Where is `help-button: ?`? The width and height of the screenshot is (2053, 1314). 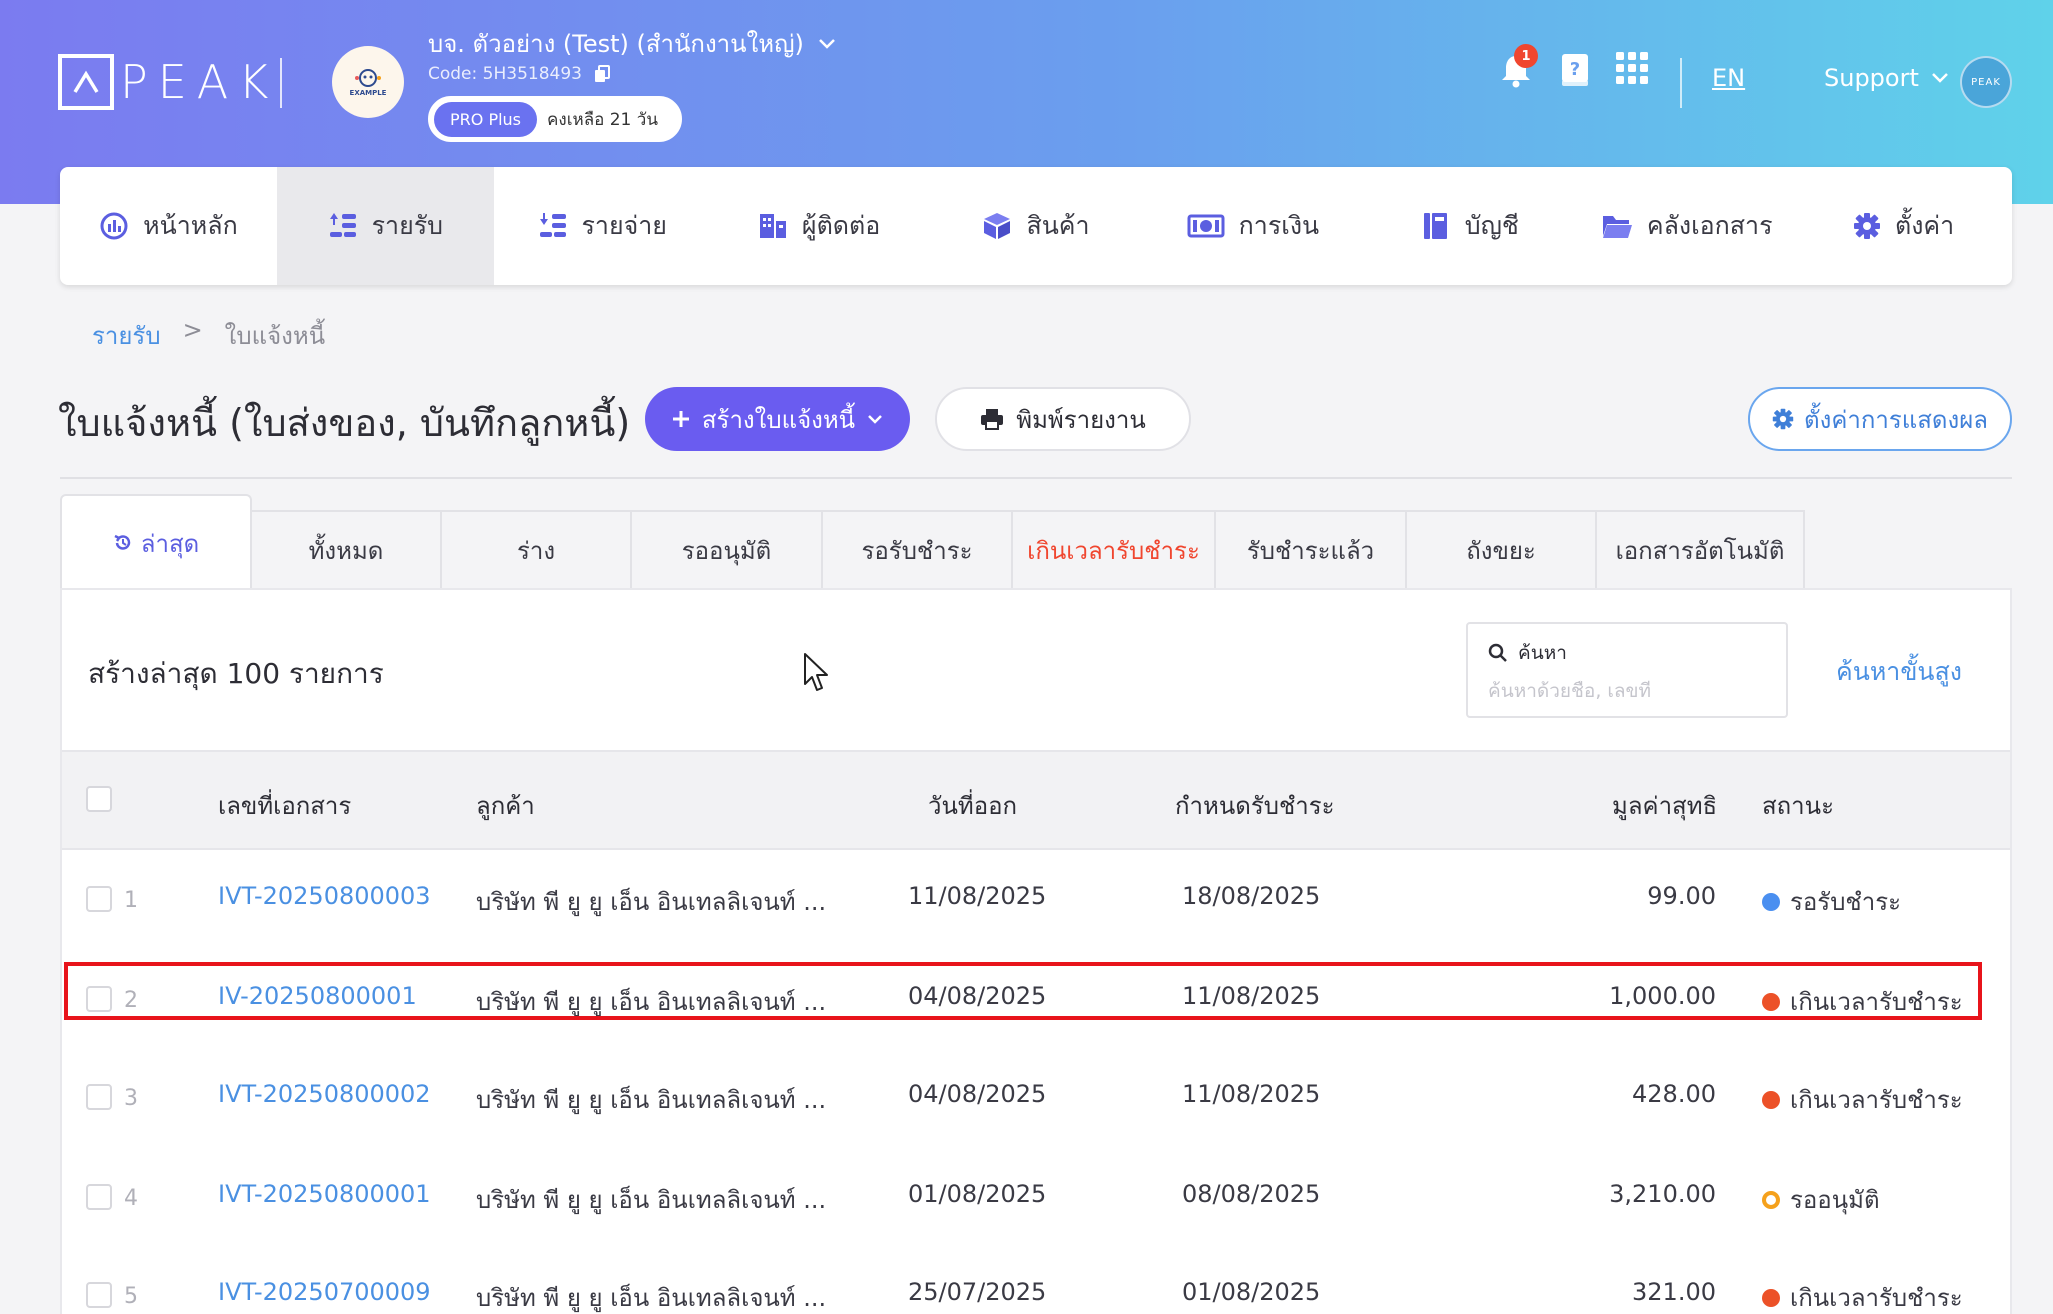
help-button: ? is located at coordinates (1575, 70).